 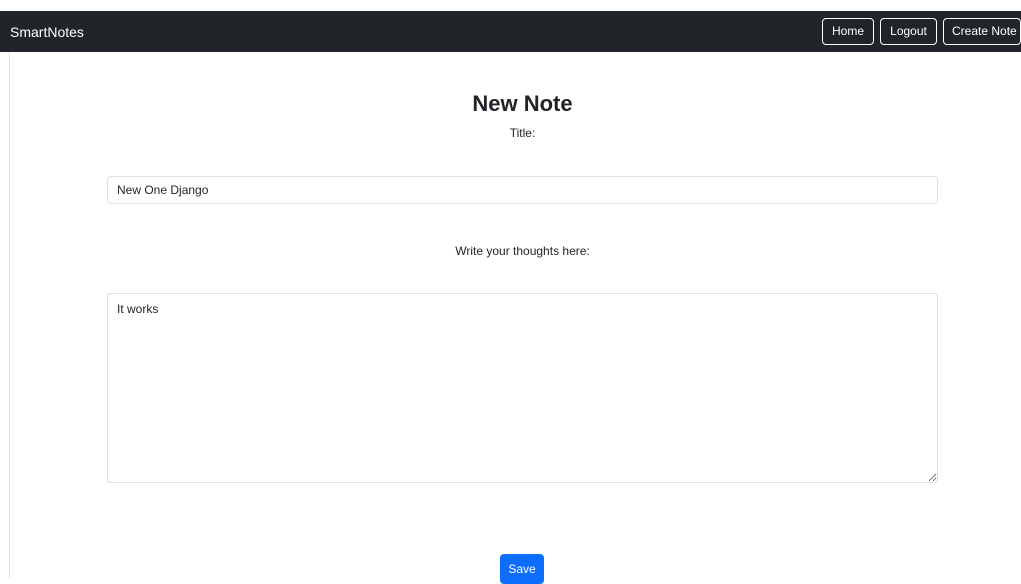 What do you see at coordinates (848, 31) in the screenshot?
I see `home-button: Home` at bounding box center [848, 31].